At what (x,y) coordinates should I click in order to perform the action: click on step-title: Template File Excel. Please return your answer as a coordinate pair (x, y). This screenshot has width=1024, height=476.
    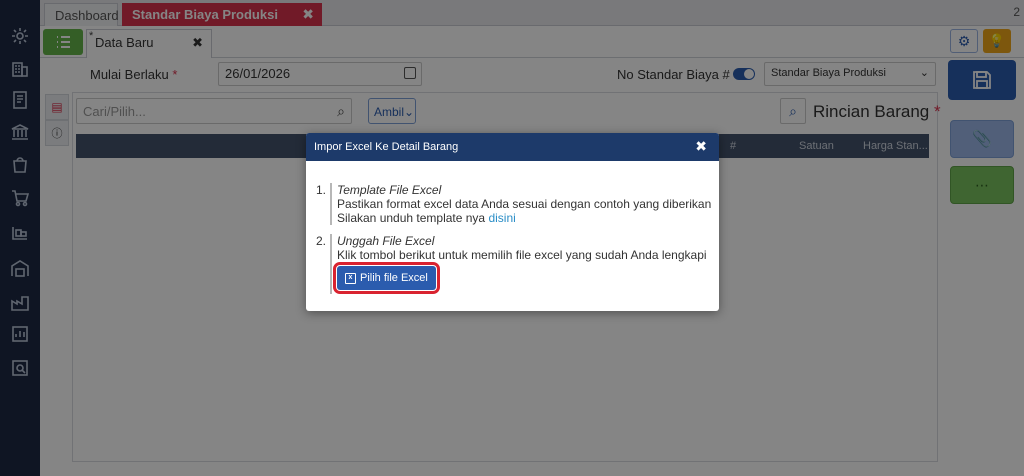
    Looking at the image, I should click on (389, 190).